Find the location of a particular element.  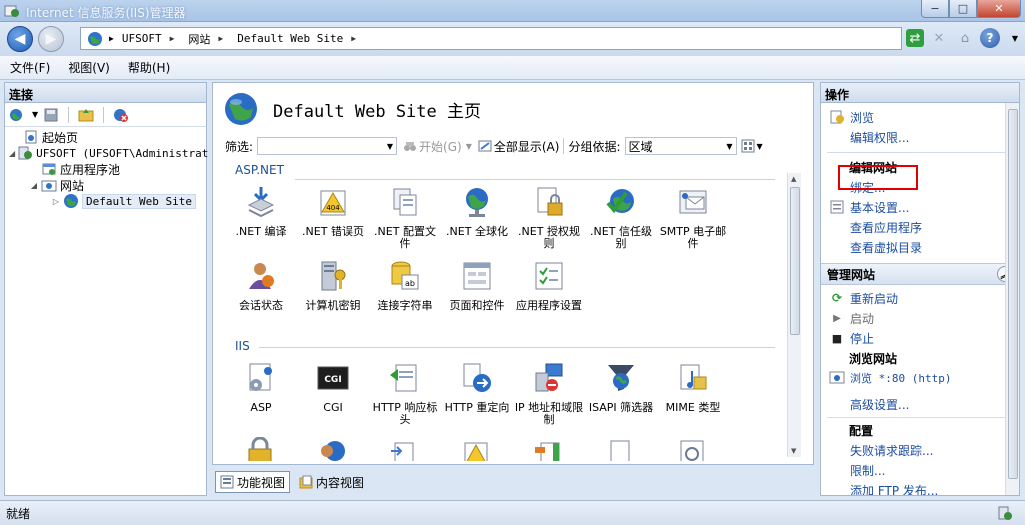

home-icon: ⌂ is located at coordinates (965, 38).